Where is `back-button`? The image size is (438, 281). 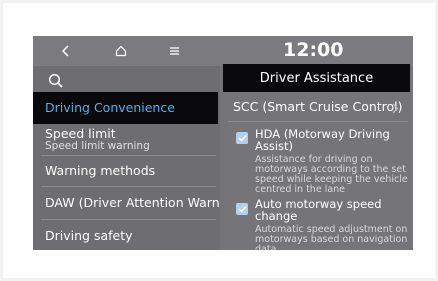 back-button is located at coordinates (66, 51).